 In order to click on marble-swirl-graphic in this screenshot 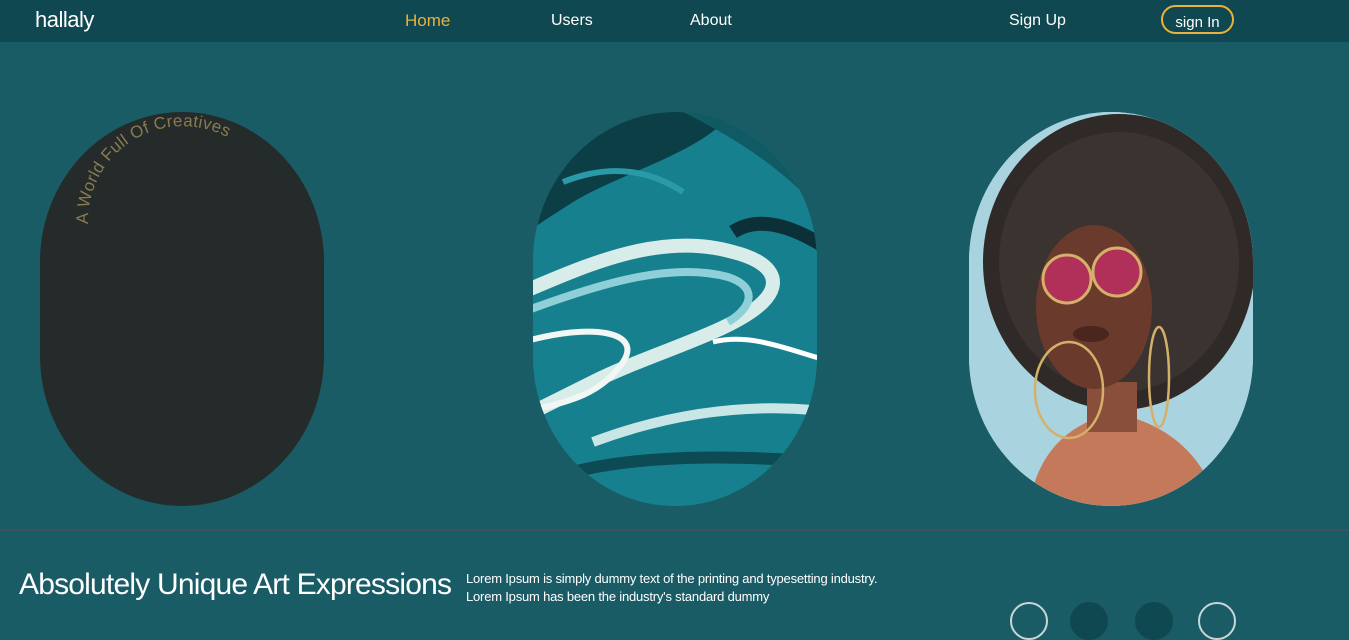, I will do `click(675, 309)`.